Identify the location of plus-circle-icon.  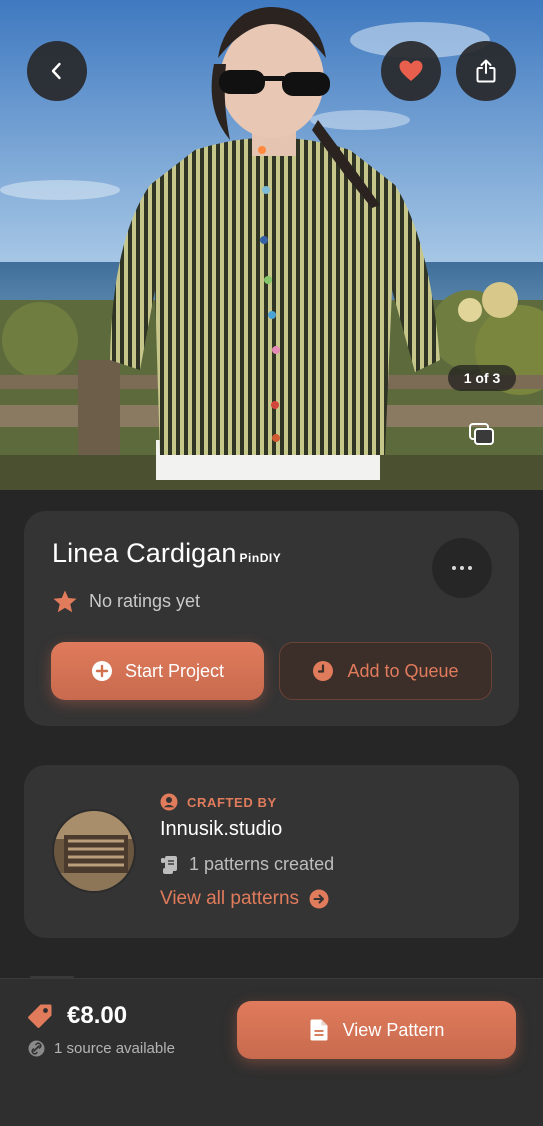
(101, 671).